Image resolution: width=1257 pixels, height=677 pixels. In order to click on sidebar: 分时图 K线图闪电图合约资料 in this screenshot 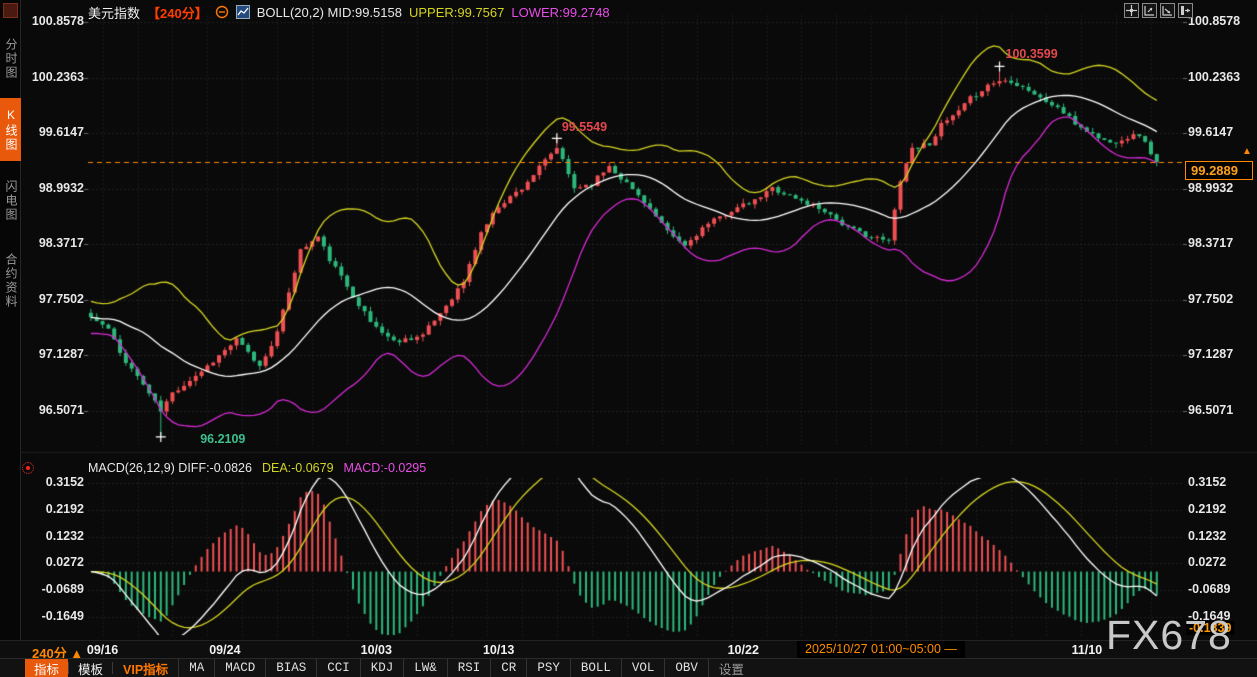, I will do `click(10, 320)`.